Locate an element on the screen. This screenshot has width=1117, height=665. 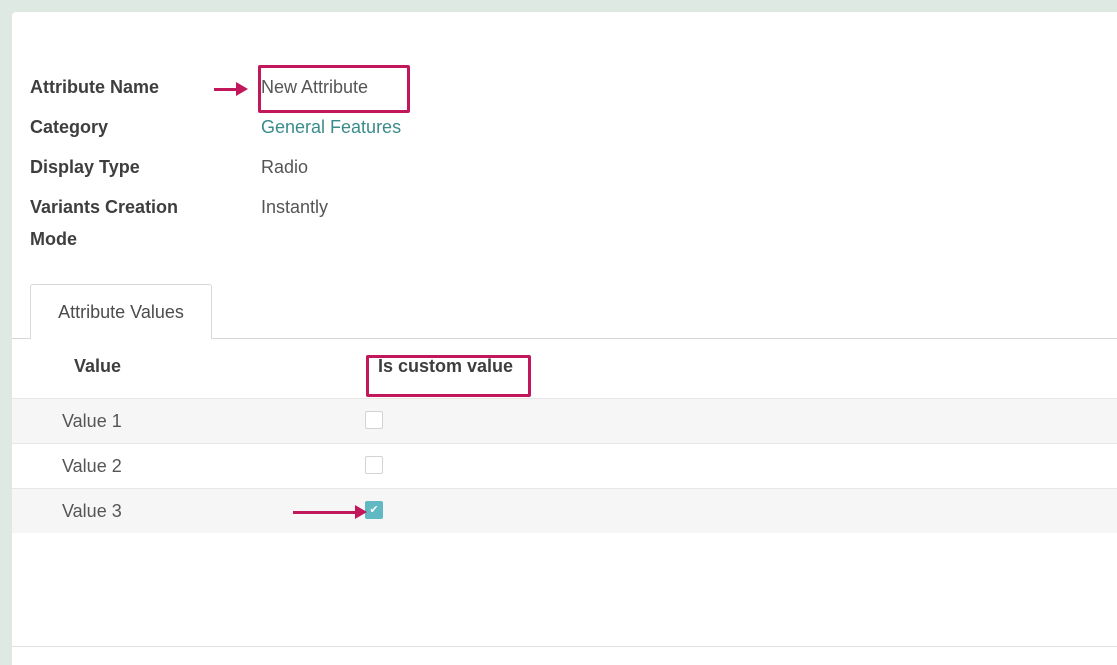
field-label-variants-creation-mode: Variants Creation Mode is located at coordinates (104, 223).